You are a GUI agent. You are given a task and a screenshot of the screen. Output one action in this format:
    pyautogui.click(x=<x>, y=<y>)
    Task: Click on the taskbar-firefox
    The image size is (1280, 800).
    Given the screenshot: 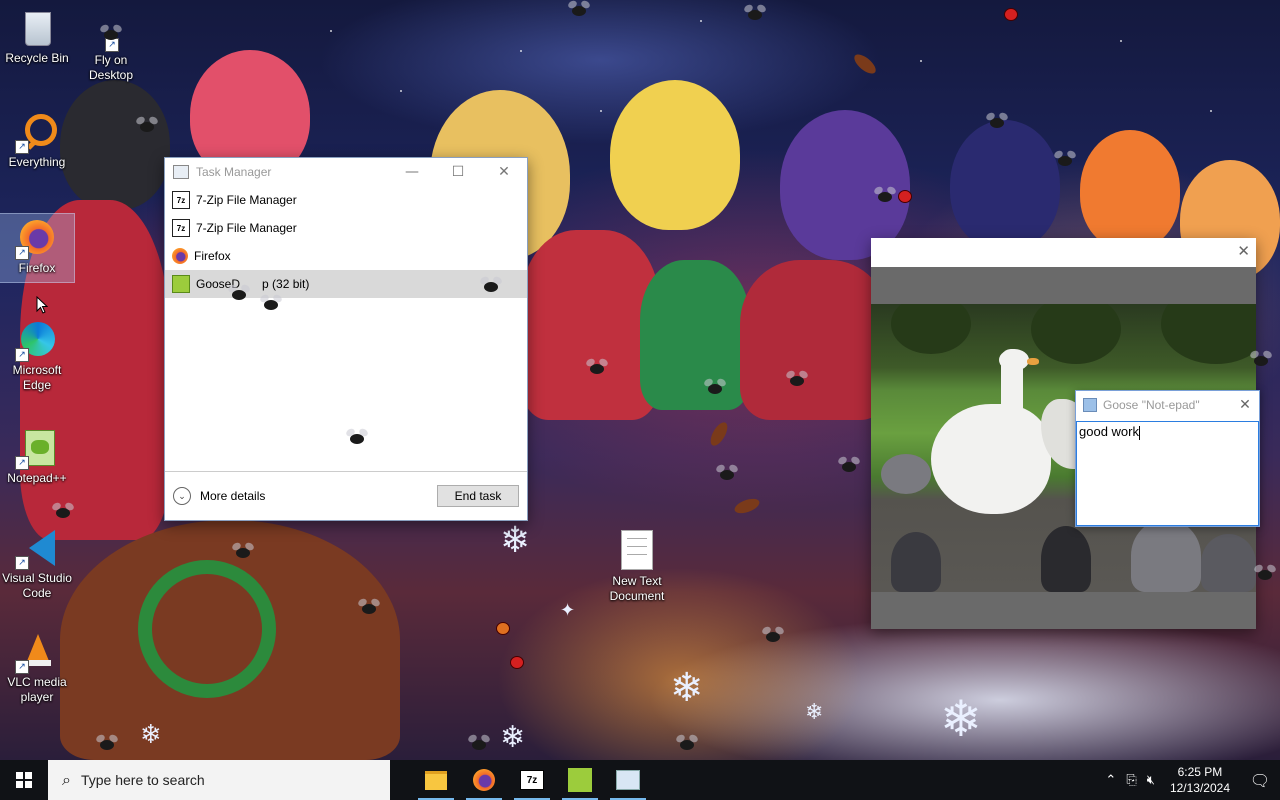 What is the action you would take?
    pyautogui.click(x=484, y=780)
    